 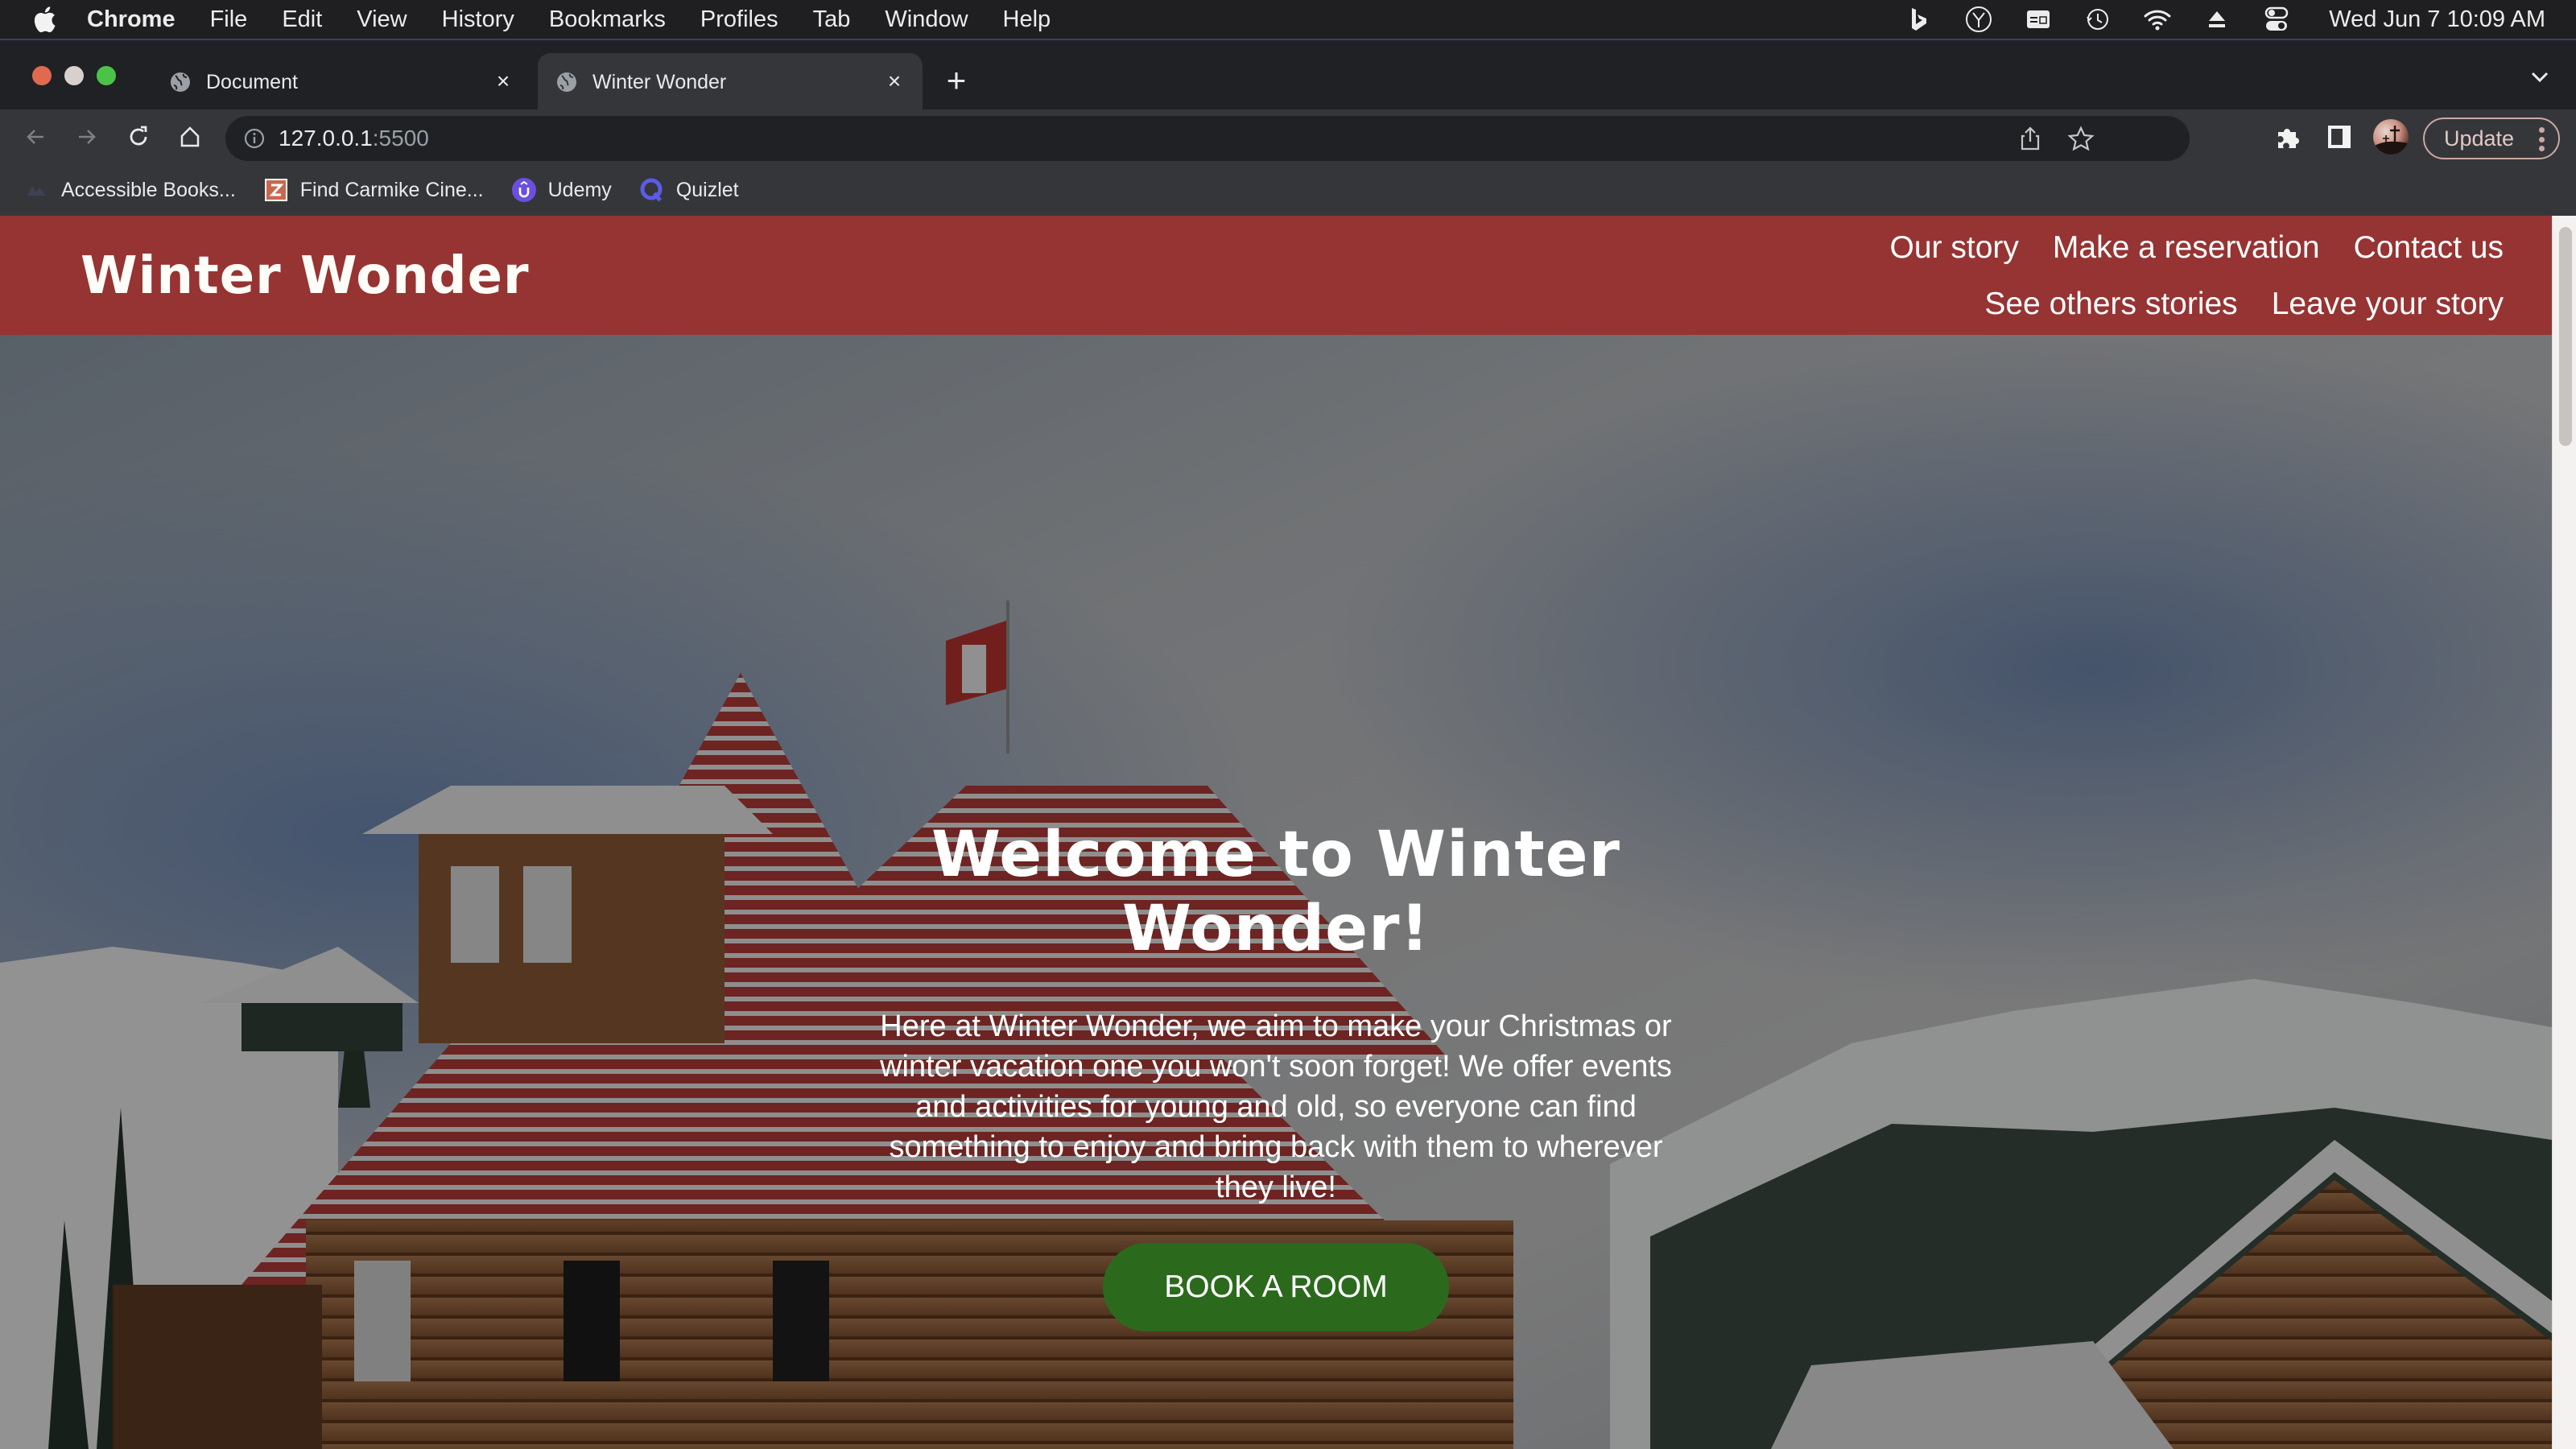 I want to click on window-controls, so click(x=74, y=75).